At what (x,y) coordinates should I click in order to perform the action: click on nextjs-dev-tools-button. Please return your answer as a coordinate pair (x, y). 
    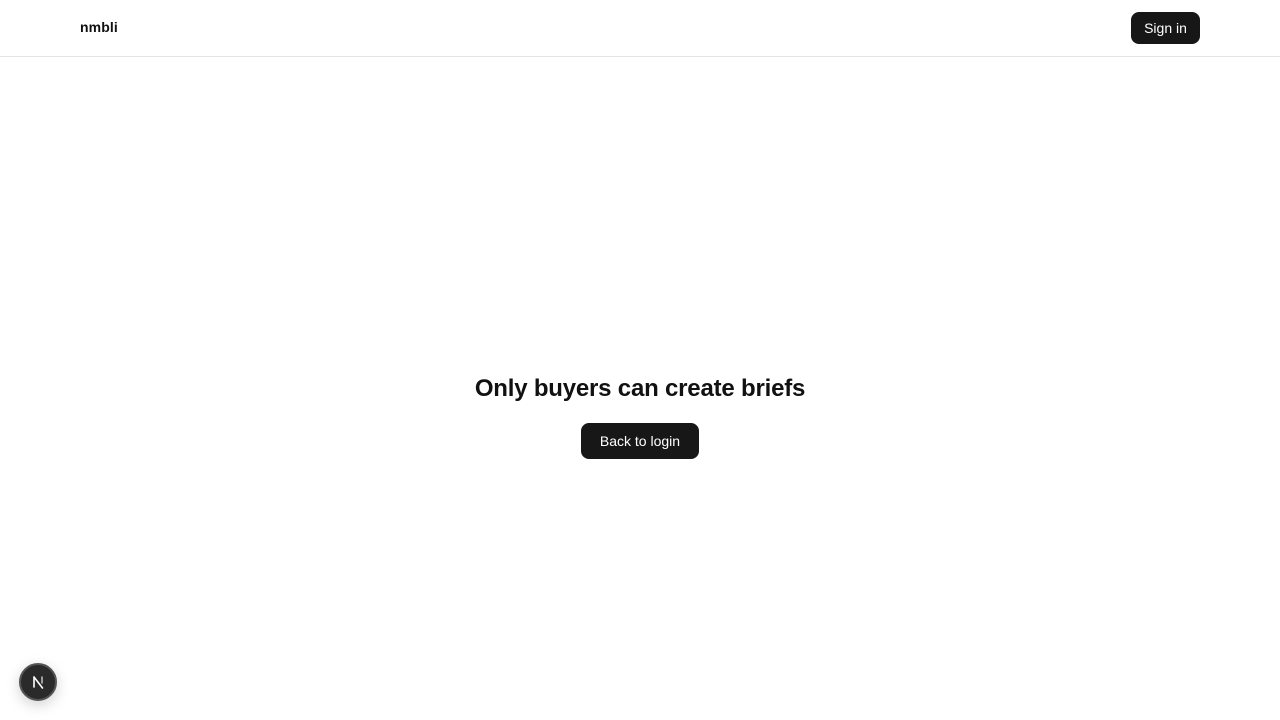
    Looking at the image, I should click on (38, 682).